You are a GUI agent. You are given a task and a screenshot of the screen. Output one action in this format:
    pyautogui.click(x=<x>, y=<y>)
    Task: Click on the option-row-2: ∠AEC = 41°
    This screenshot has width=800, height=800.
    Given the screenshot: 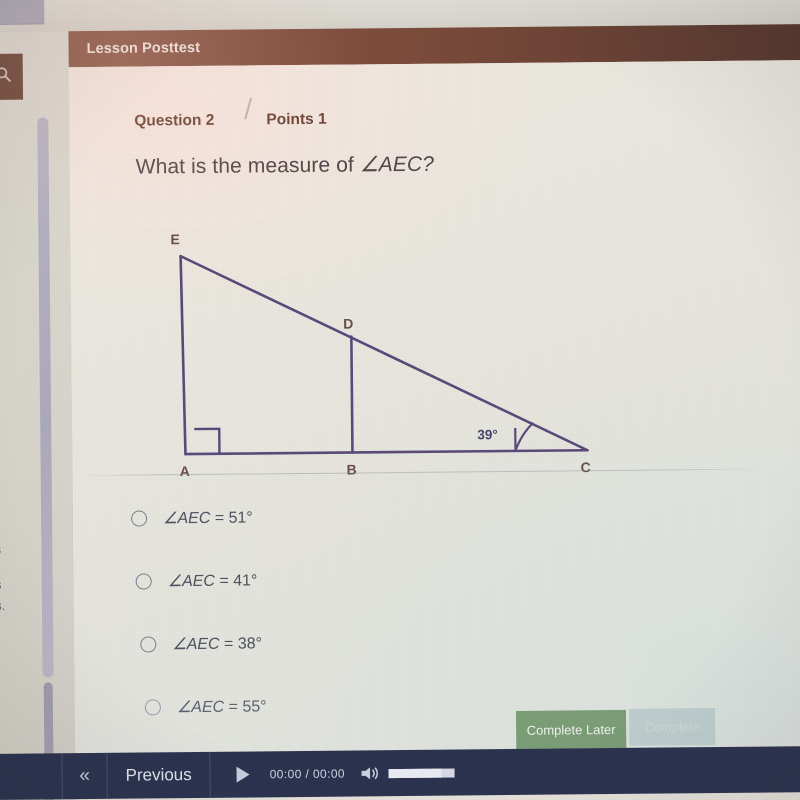 What is the action you would take?
    pyautogui.click(x=436, y=578)
    